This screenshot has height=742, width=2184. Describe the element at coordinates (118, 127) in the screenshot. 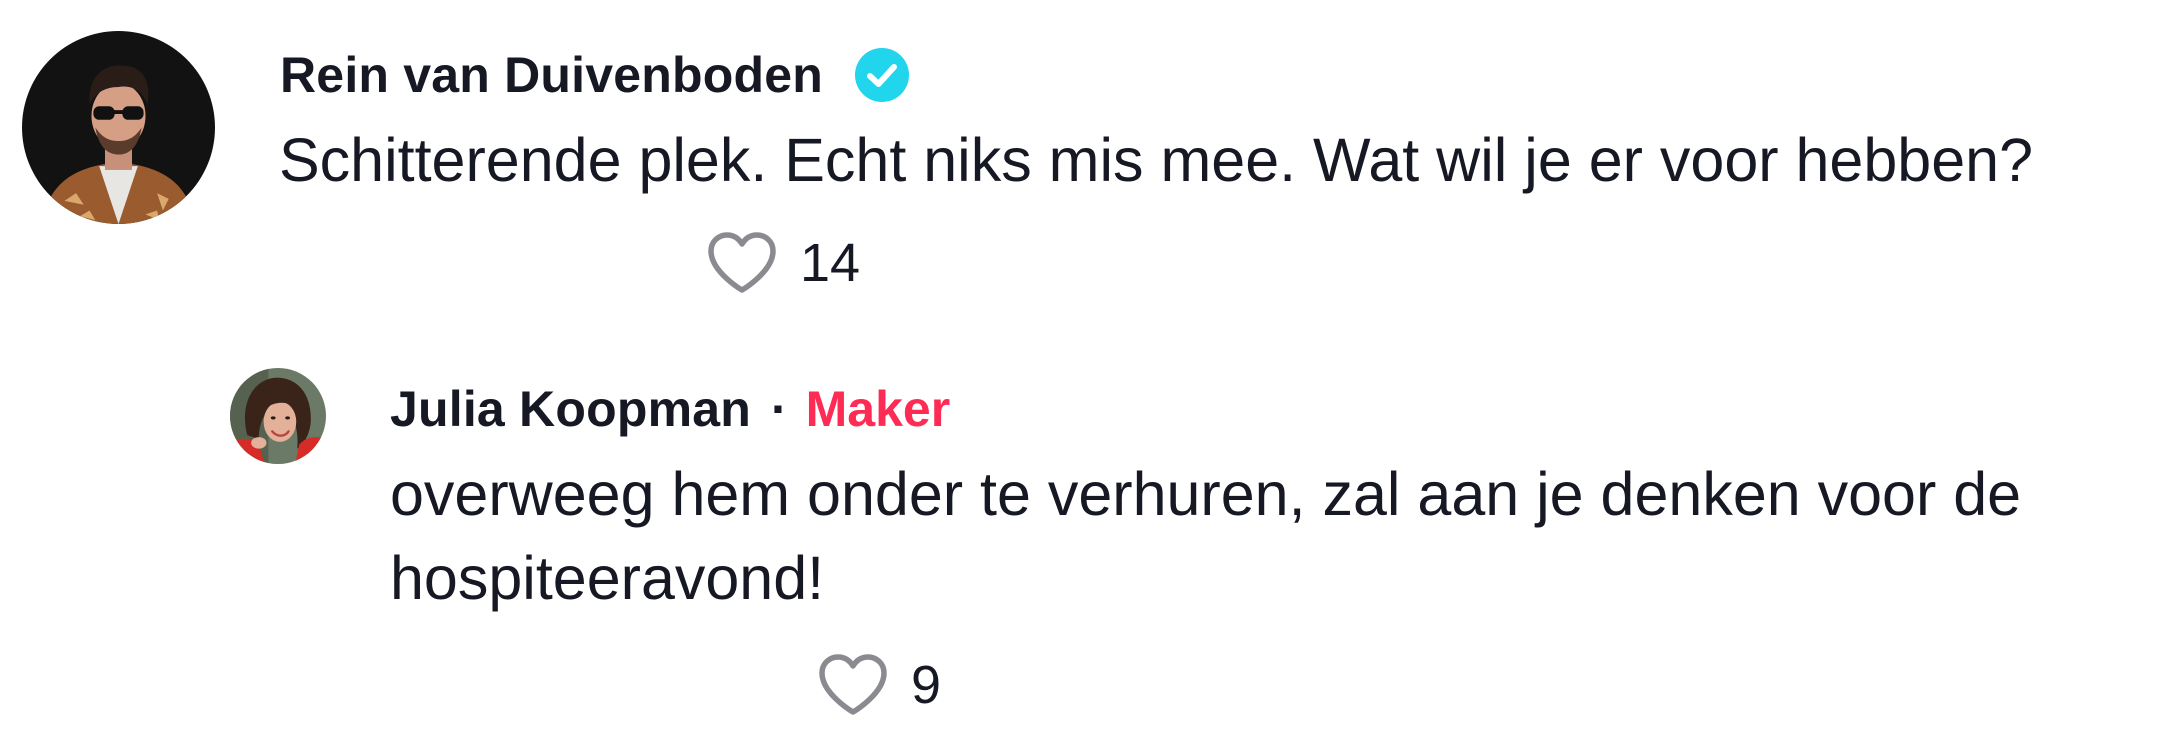

I see `avatar-rein` at that location.